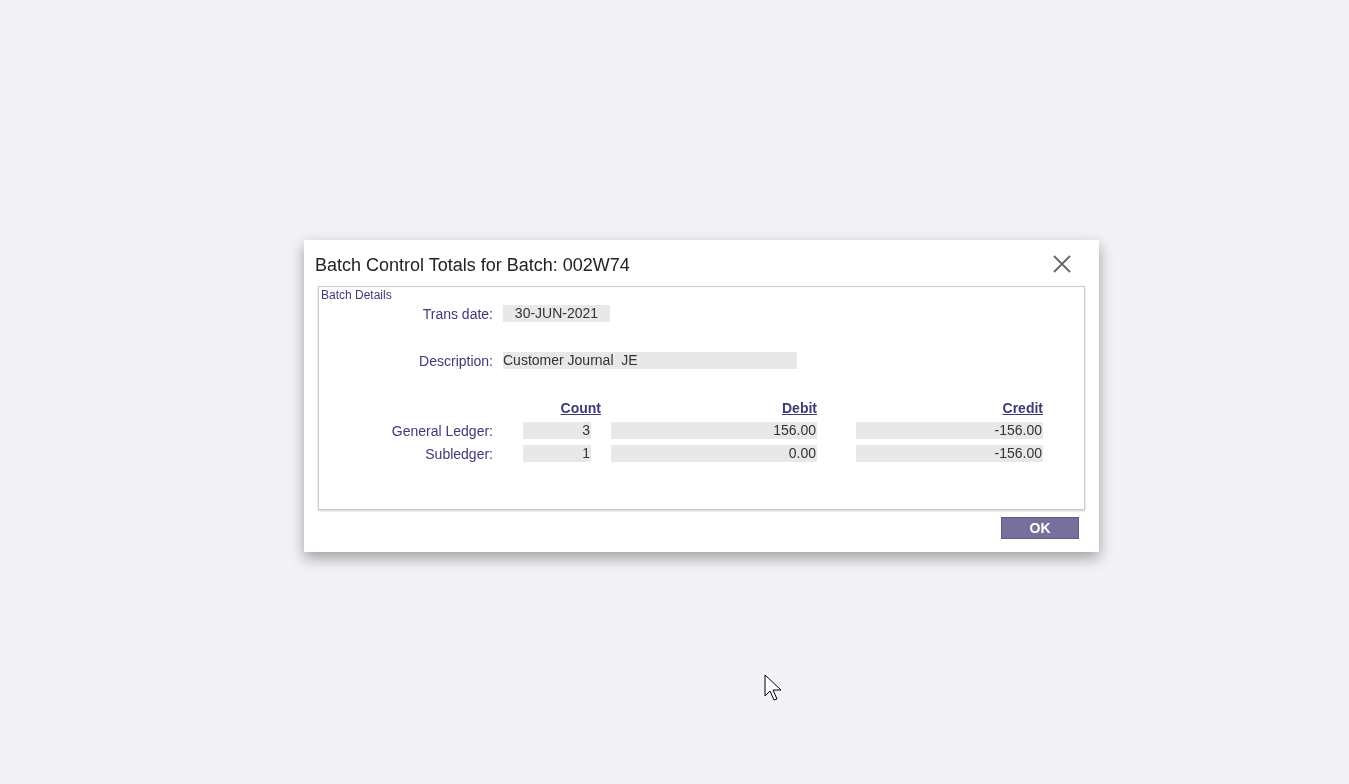 This screenshot has width=1349, height=784. I want to click on count-field: 1, so click(557, 453).